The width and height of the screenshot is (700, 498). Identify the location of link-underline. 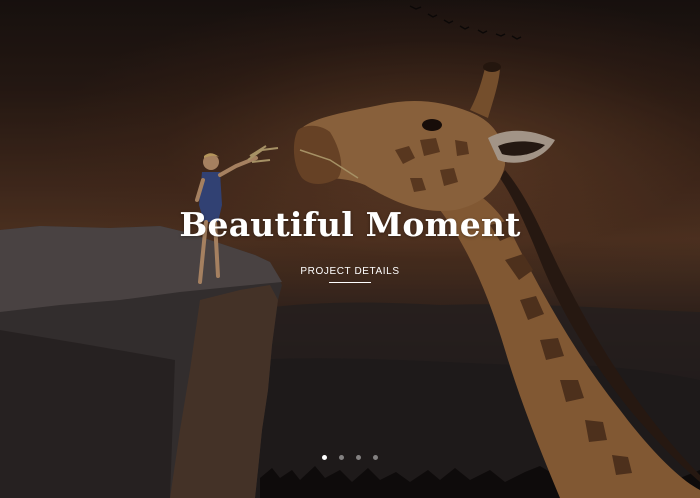
(350, 282).